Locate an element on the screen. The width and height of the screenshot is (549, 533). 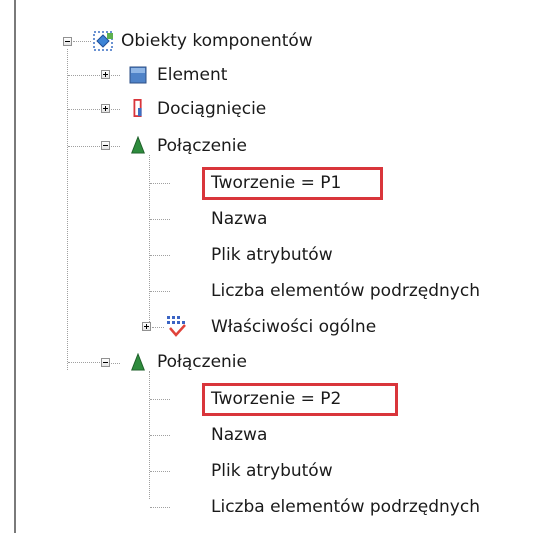
tree-item-creation: Tworzenie = P2 is located at coordinates (274, 399).